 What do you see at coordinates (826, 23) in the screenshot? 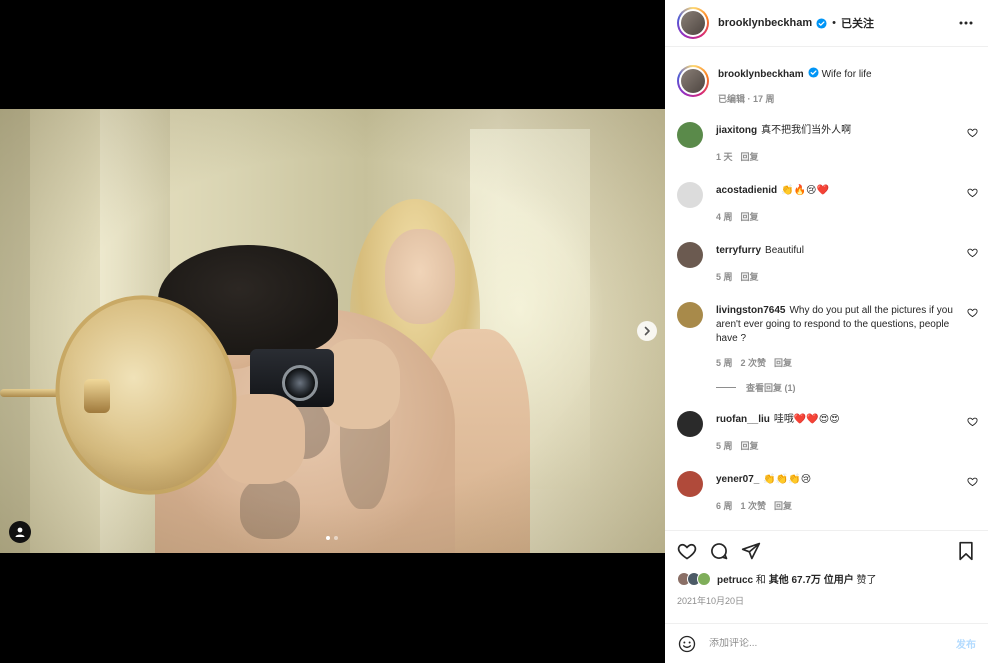
I see `post-header: brooklynbeckham • 已关注` at bounding box center [826, 23].